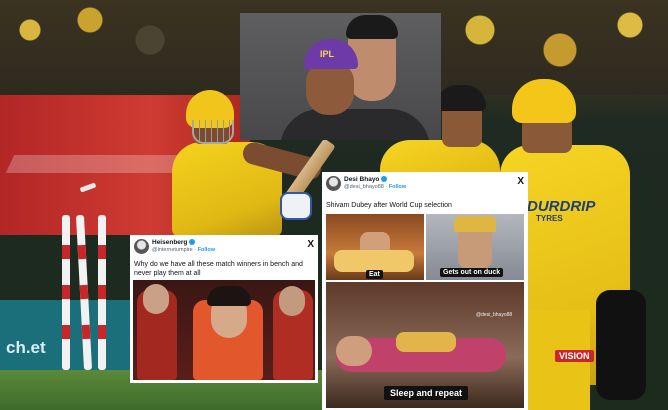  I want to click on tweet-text: Shivam Dubey after World Cup selection, so click(389, 205).